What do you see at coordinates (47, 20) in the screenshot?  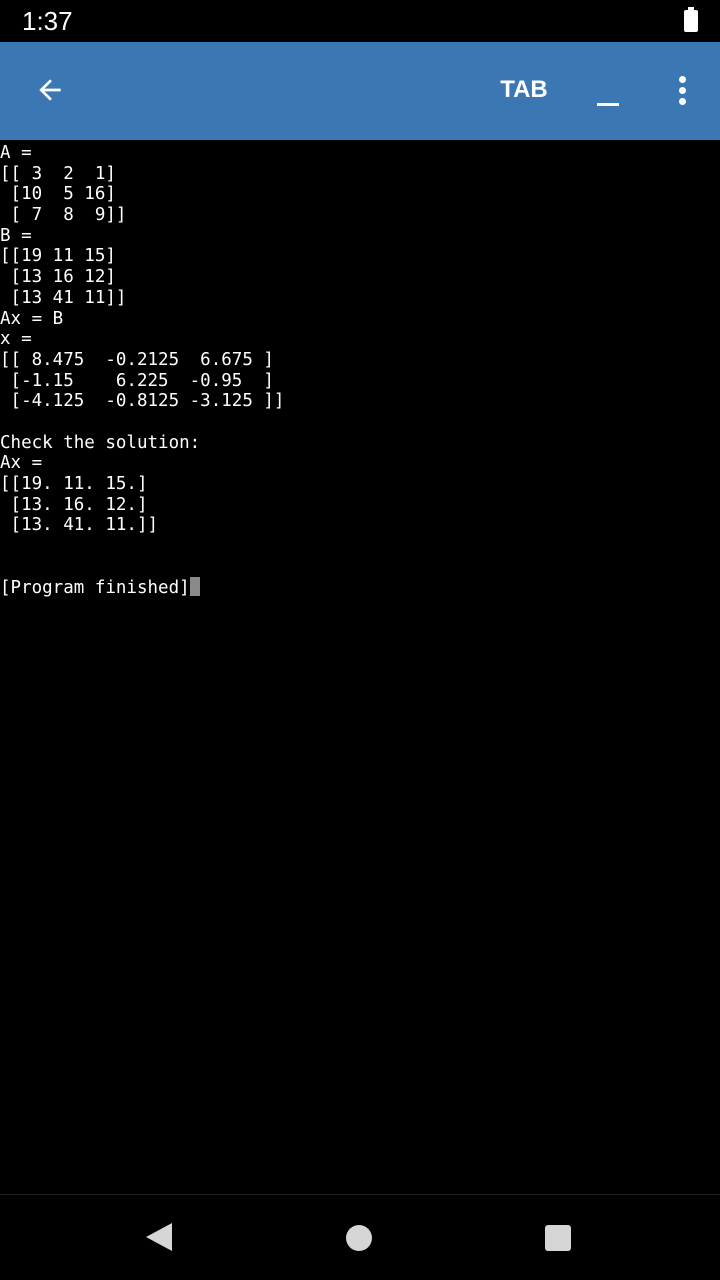 I see `status-time: 1:37` at bounding box center [47, 20].